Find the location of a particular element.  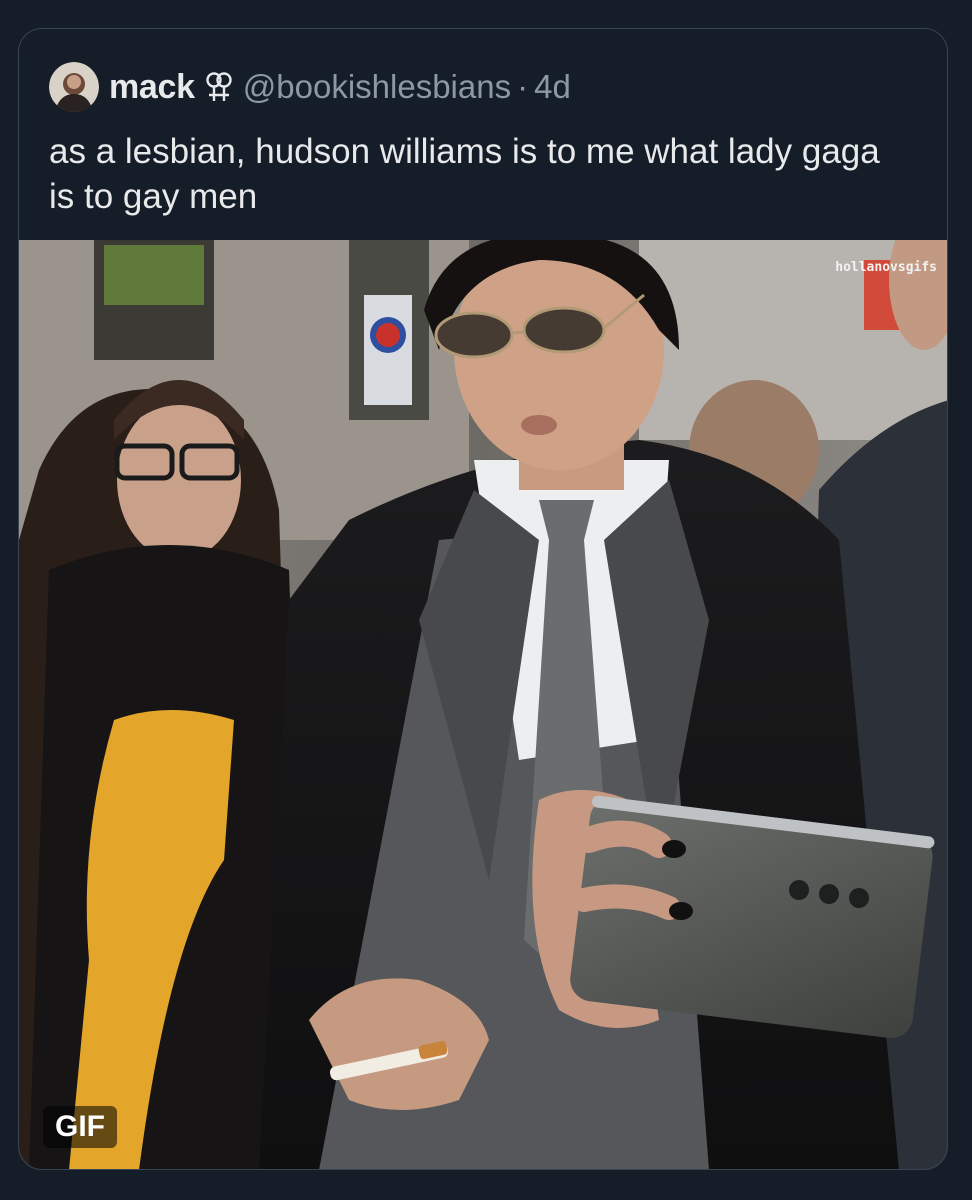

tweet-header: mack @bookishlesbians · 4d is located at coordinates (310, 87).